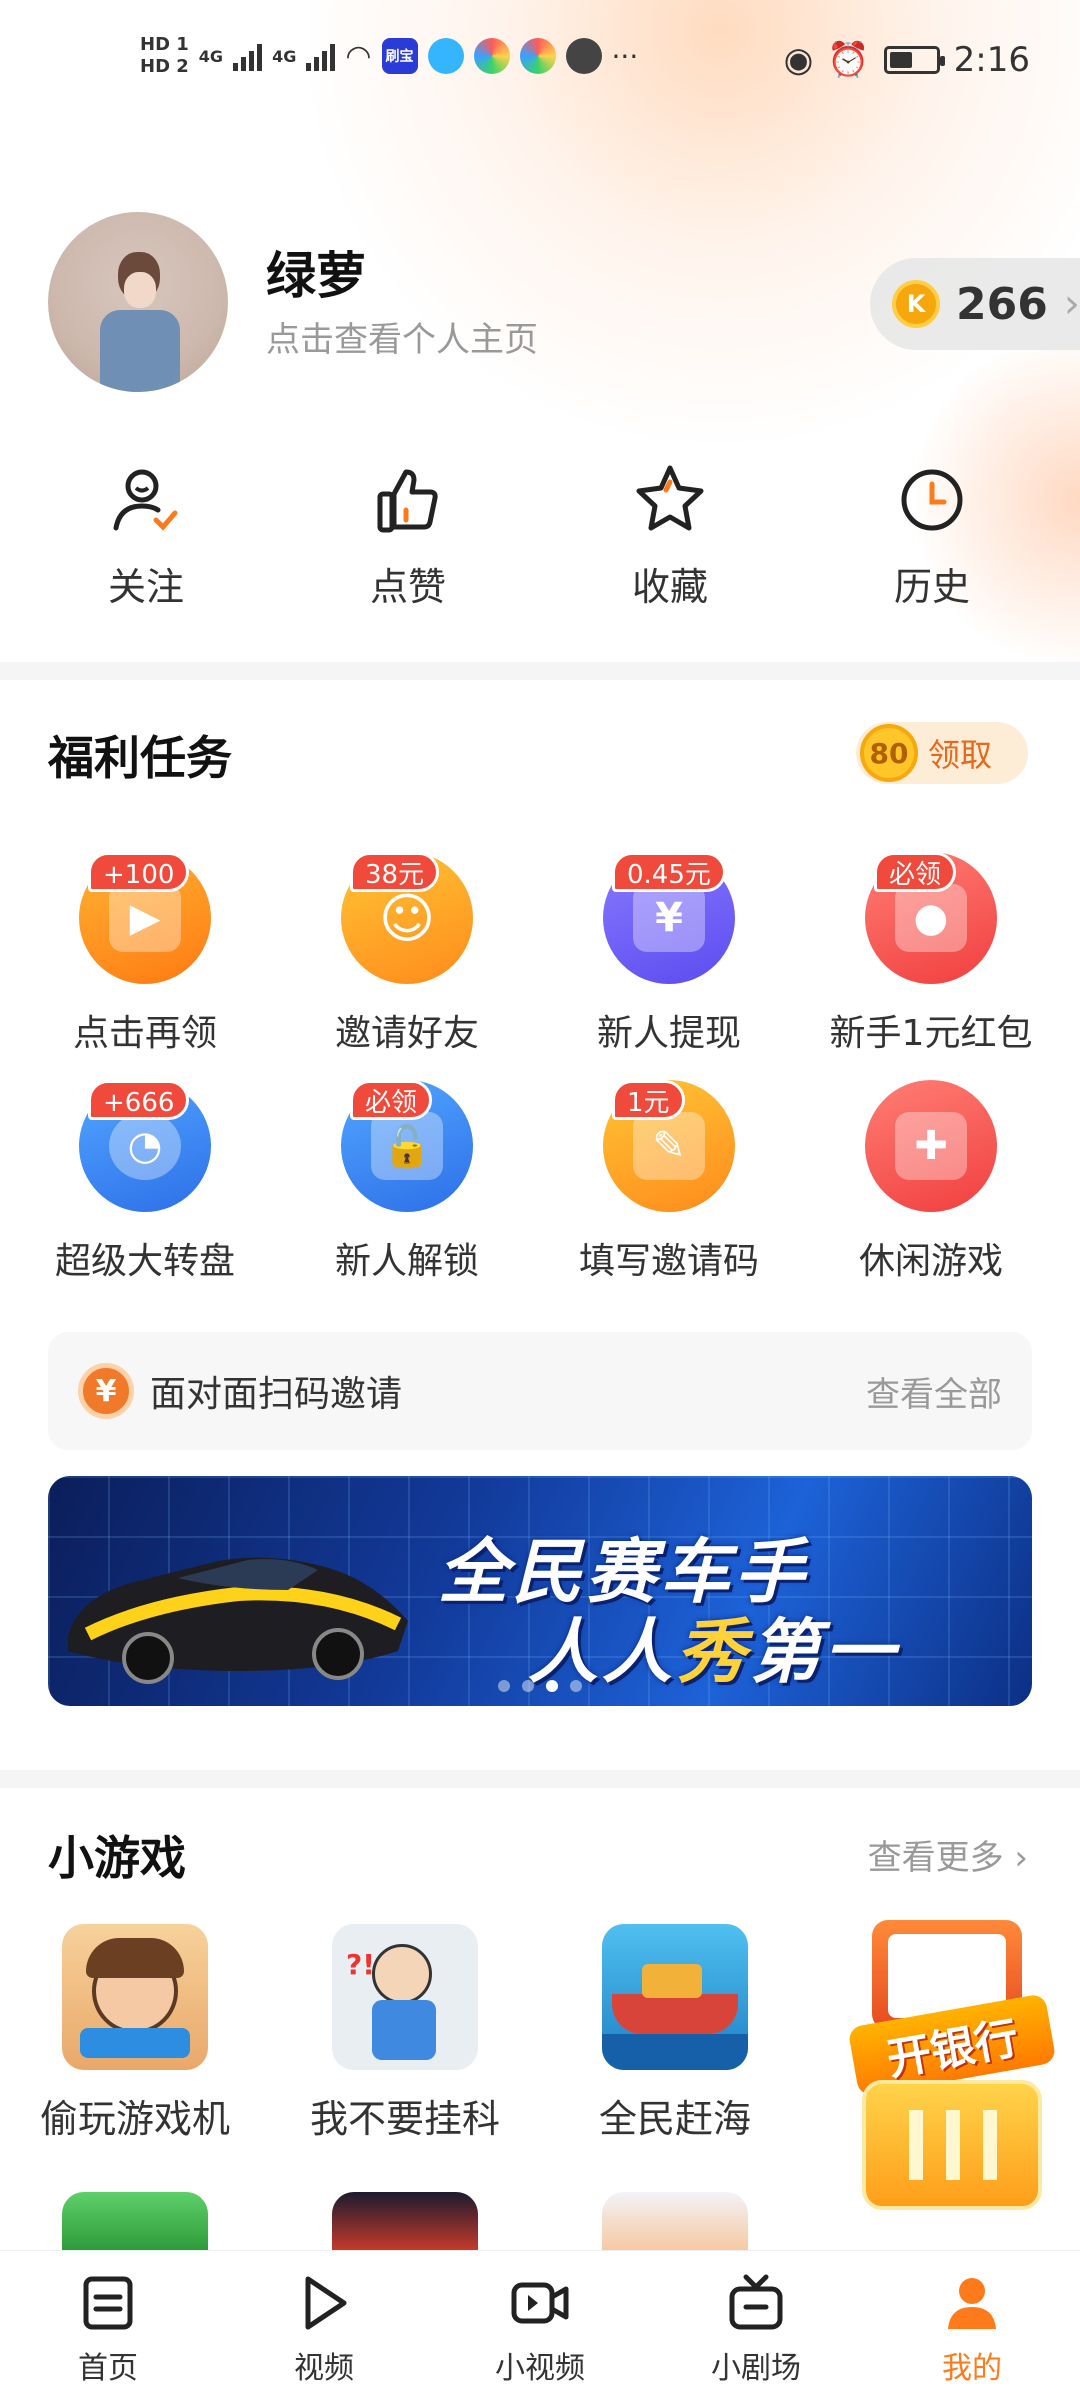 The height and width of the screenshot is (2400, 1080). Describe the element at coordinates (669, 1182) in the screenshot. I see `task-item: ✎ 1元 填写邀请码` at that location.